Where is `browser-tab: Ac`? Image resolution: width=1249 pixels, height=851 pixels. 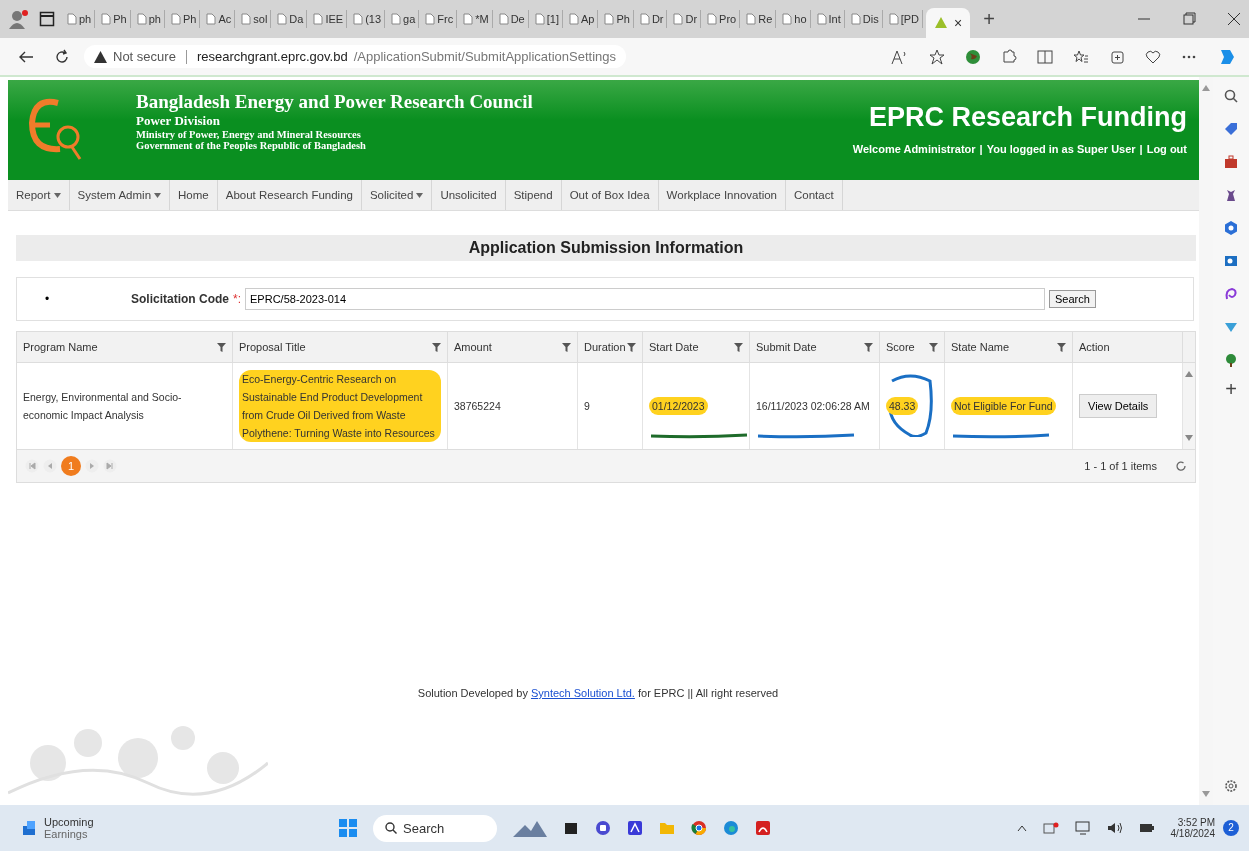 browser-tab: Ac is located at coordinates (219, 19).